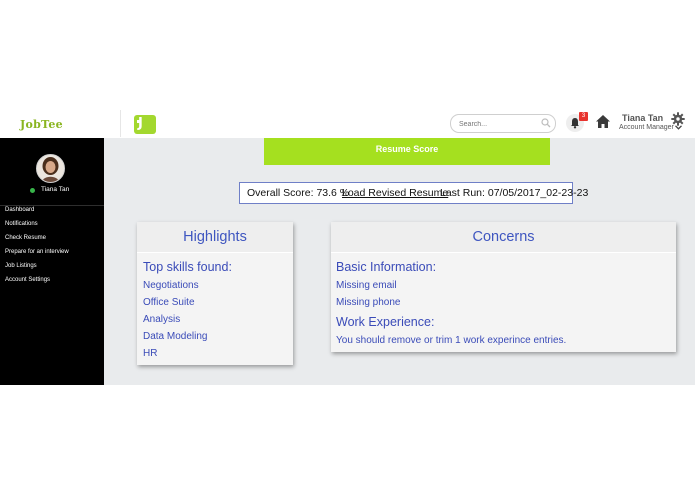 This screenshot has width=695, height=494. Describe the element at coordinates (150, 353) in the screenshot. I see `list-item: HR` at that location.